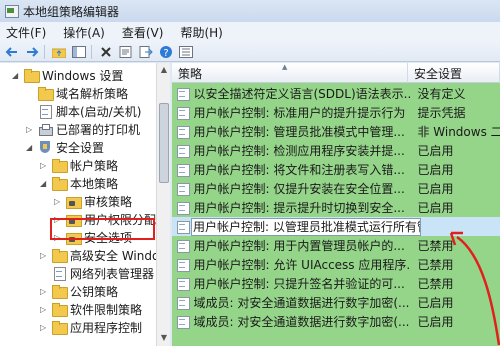  What do you see at coordinates (83, 75) in the screenshot?
I see `tree-item-label: Windows 设置` at bounding box center [83, 75].